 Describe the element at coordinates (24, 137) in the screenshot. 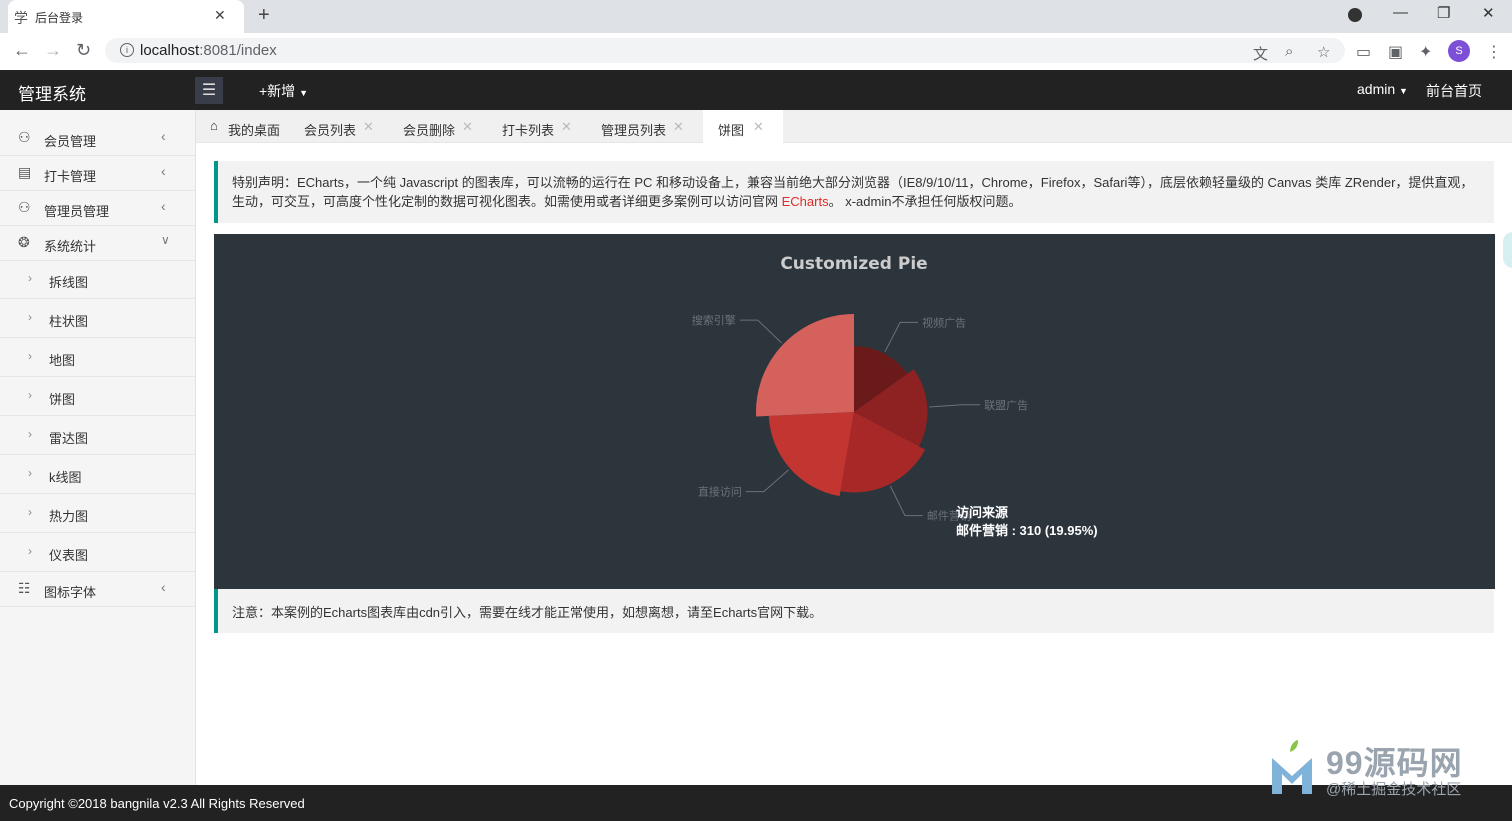

I see `user-icon: ⚇` at that location.